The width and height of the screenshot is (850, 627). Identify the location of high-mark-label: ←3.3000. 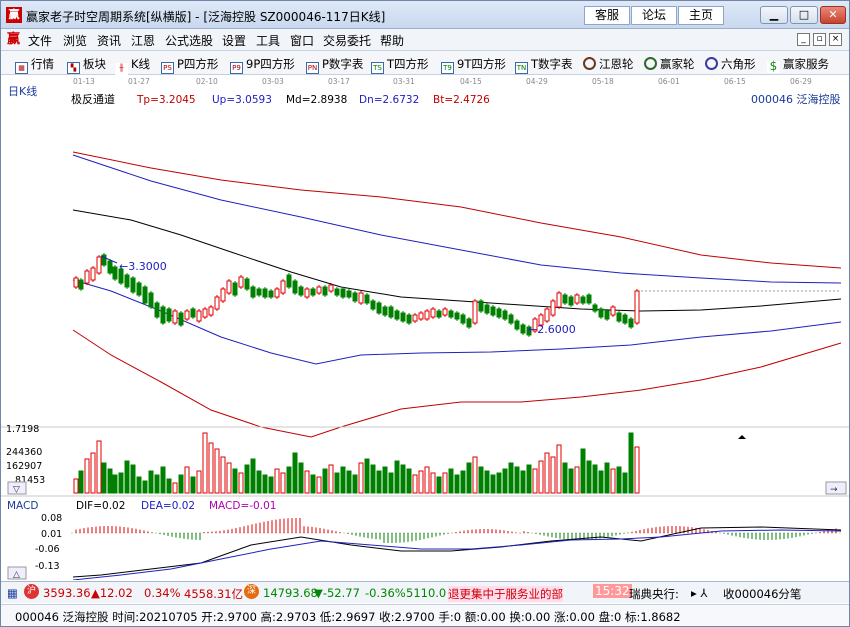
(143, 266).